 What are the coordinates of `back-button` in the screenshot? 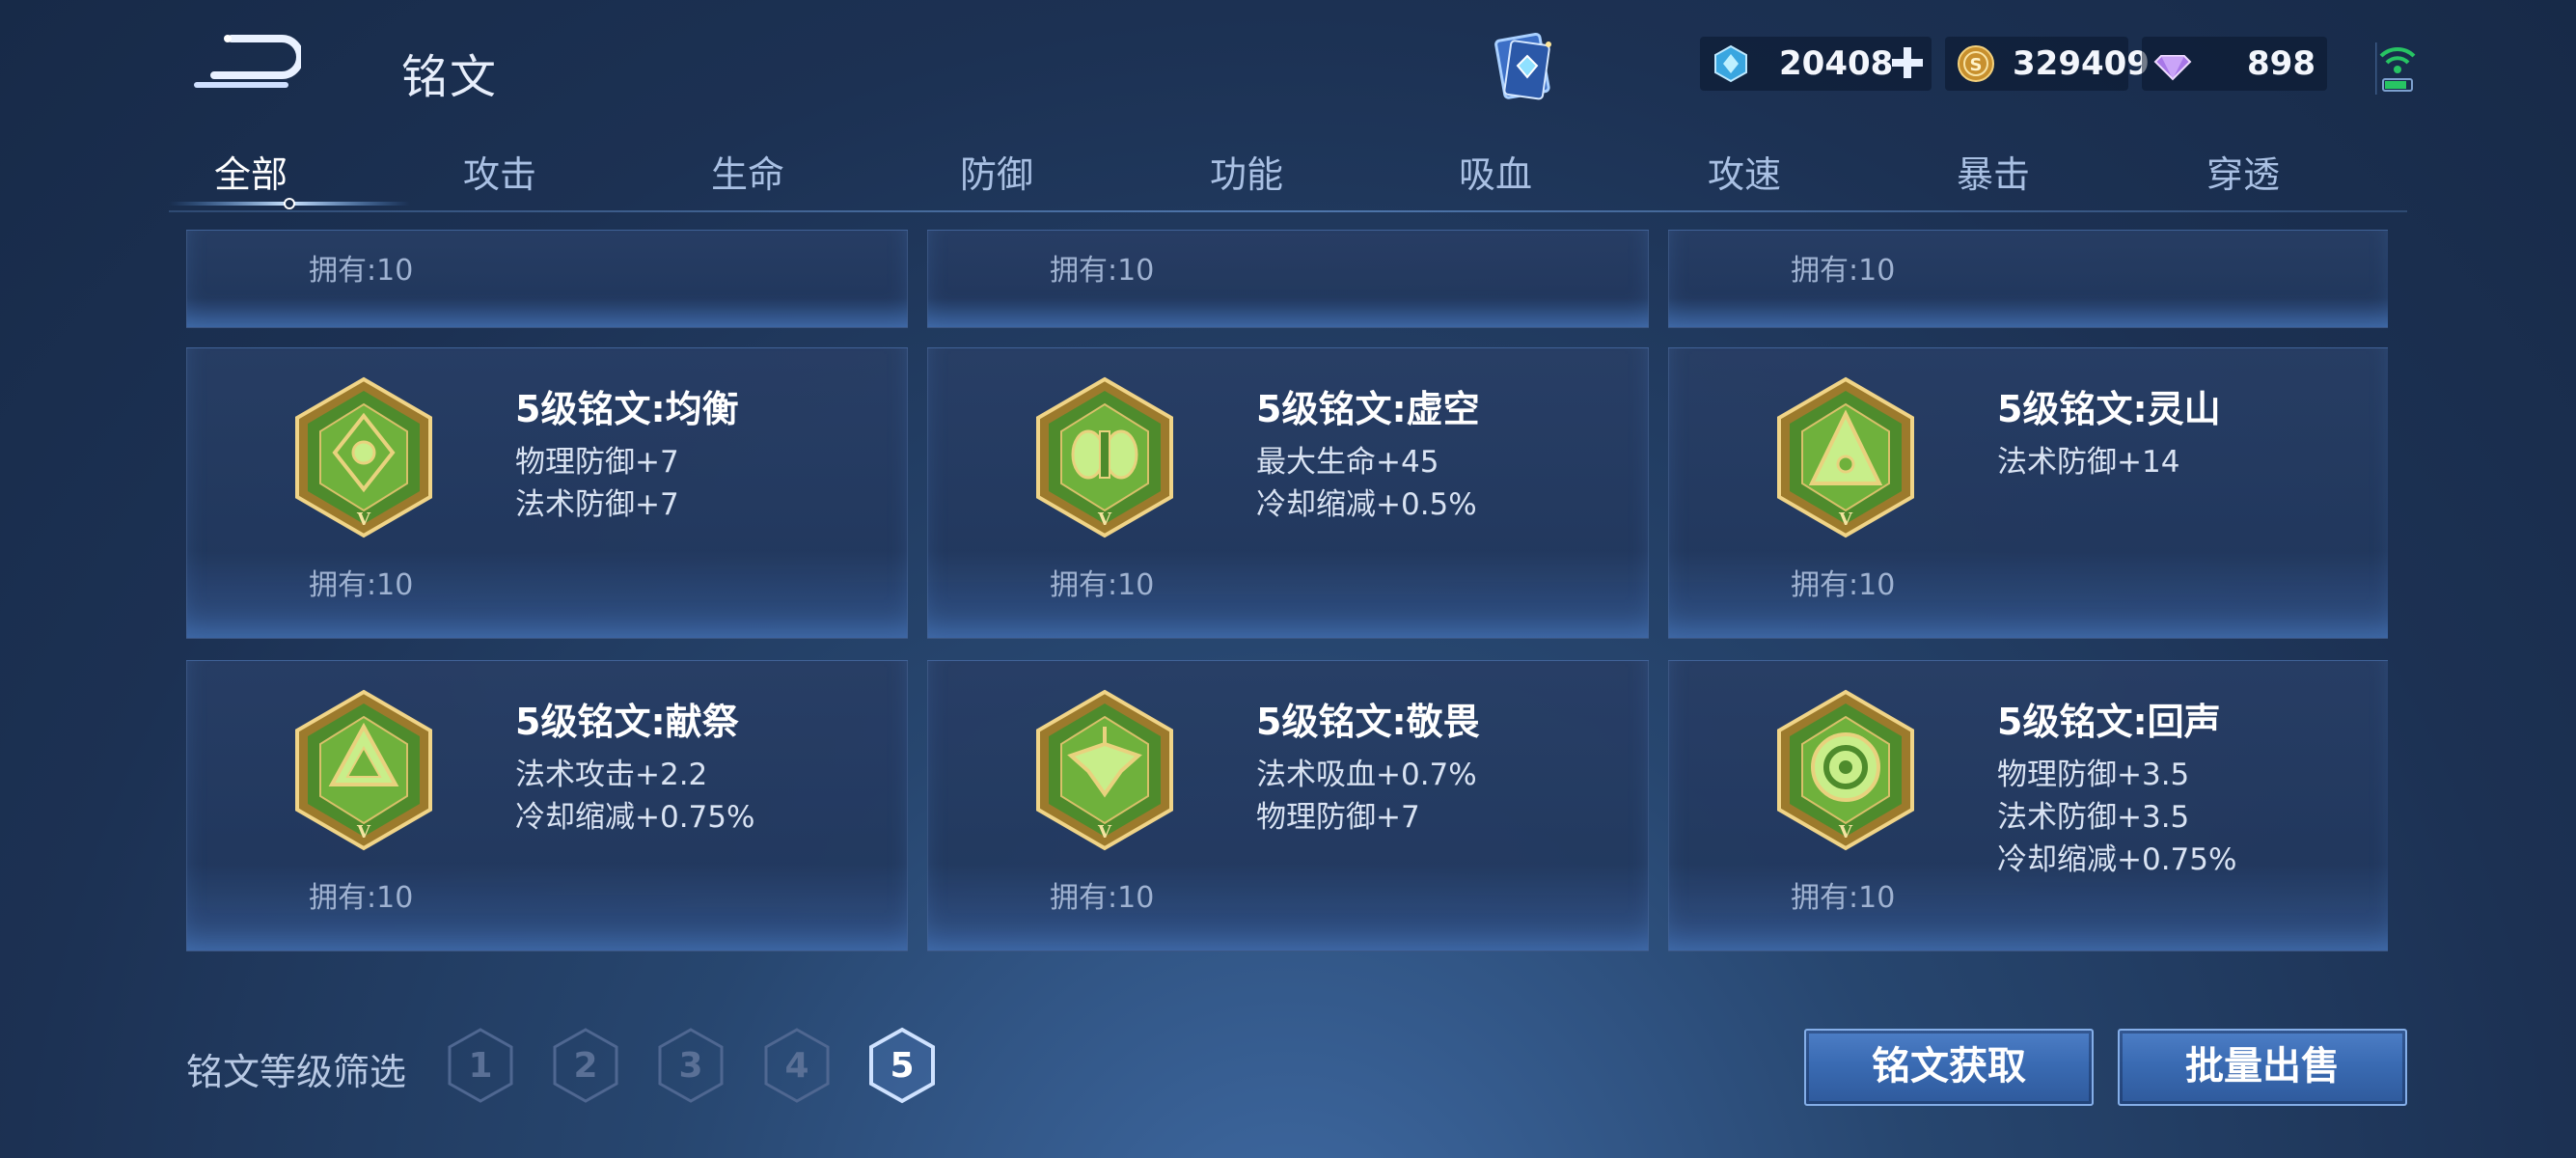 It's located at (248, 61).